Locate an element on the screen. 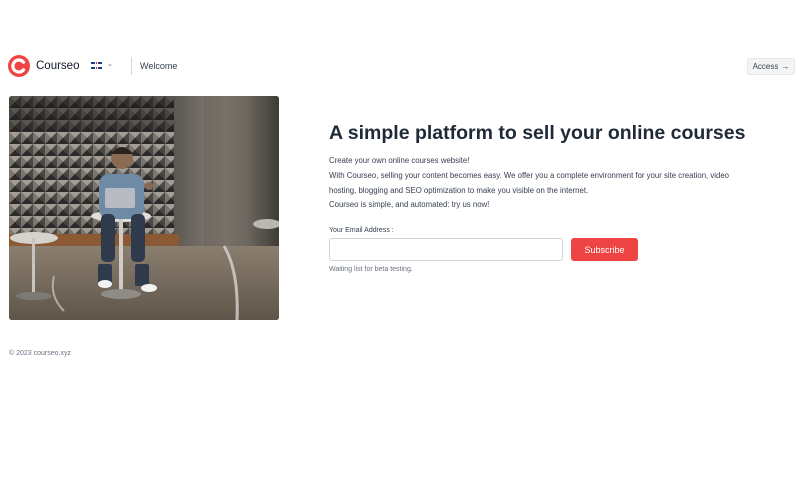  email-field is located at coordinates (446, 249).